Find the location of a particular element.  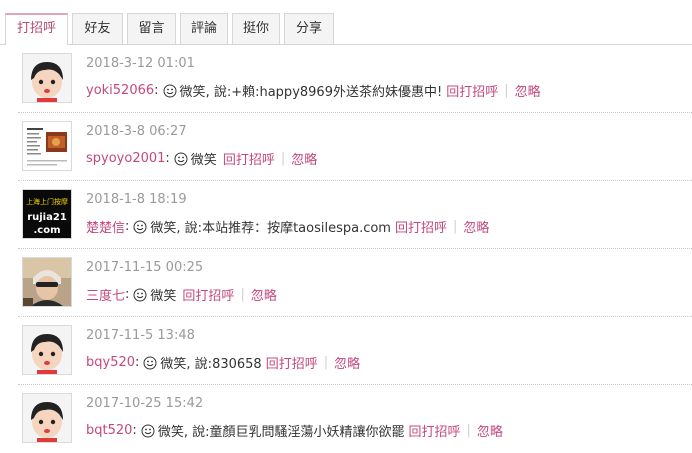

tab-messages: 留言 is located at coordinates (151, 28).